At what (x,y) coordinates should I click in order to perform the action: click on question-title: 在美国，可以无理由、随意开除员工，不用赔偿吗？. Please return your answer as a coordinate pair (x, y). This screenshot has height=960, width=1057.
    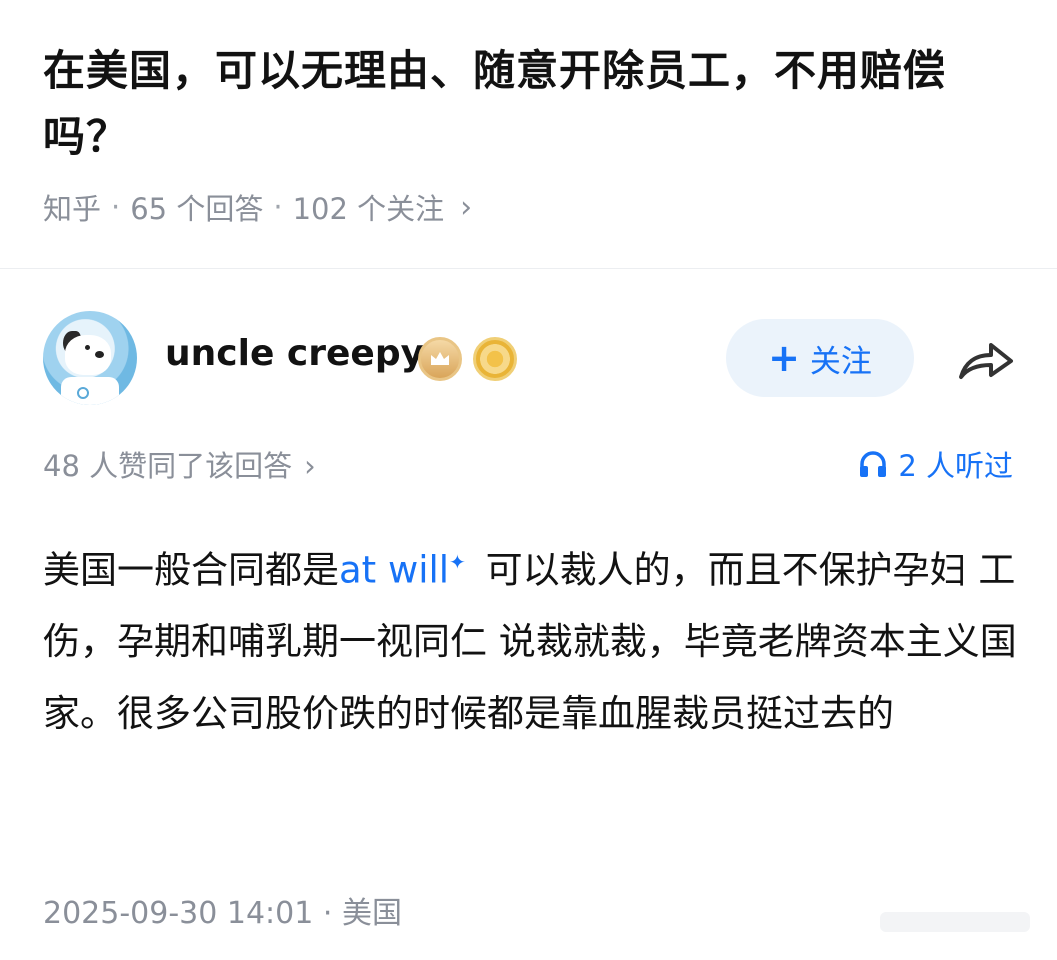
    Looking at the image, I should click on (533, 104).